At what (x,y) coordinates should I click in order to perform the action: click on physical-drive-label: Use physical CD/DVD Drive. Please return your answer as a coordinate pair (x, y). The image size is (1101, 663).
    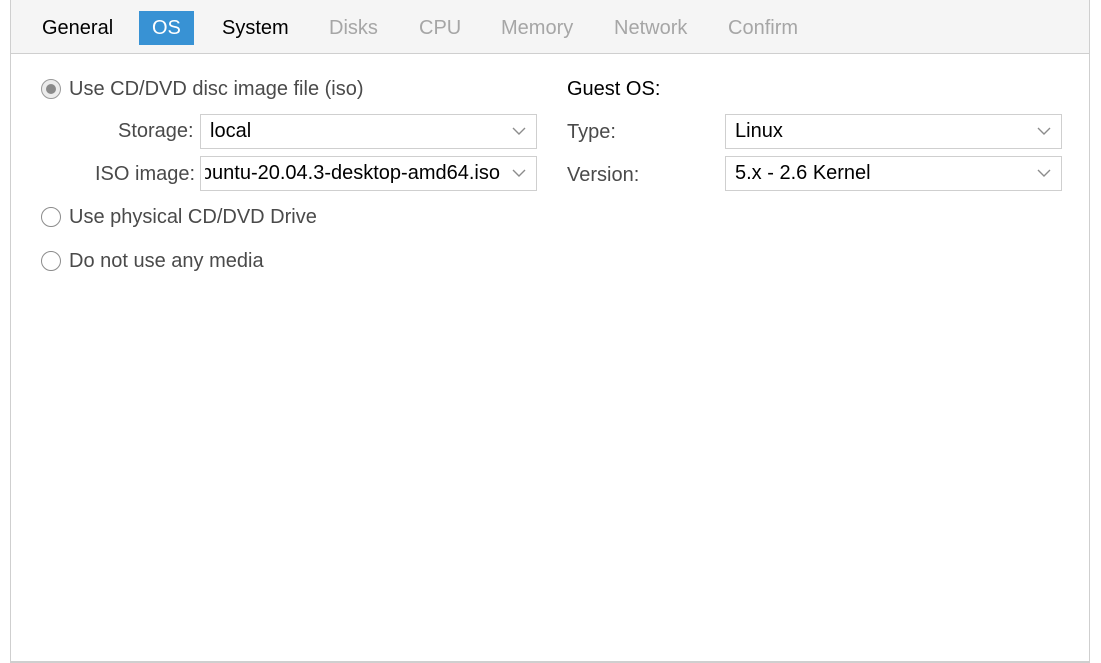
    Looking at the image, I should click on (193, 216).